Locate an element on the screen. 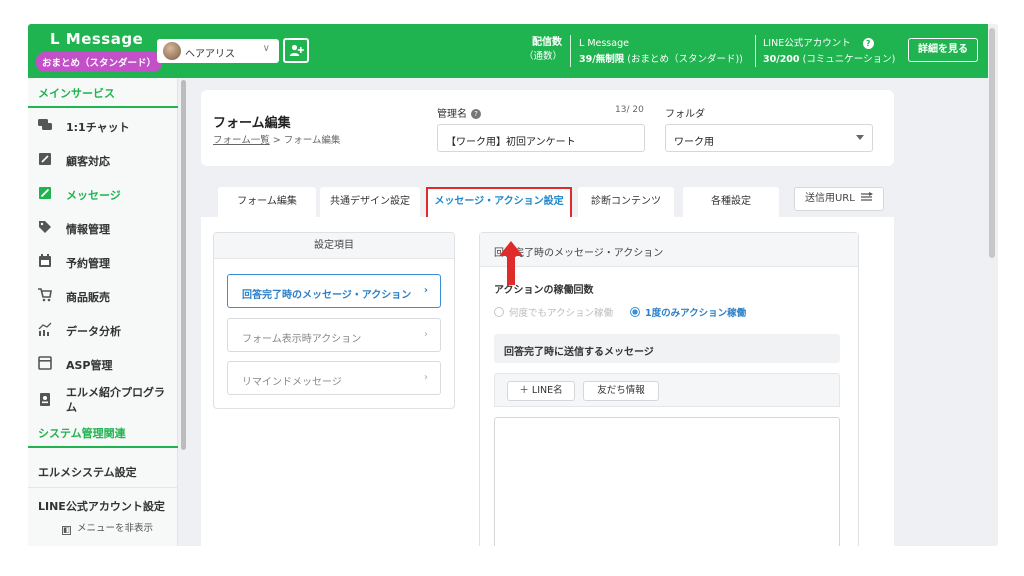 The height and width of the screenshot is (576, 1024). radio-once: 1度のみアクション稼働 is located at coordinates (688, 312).